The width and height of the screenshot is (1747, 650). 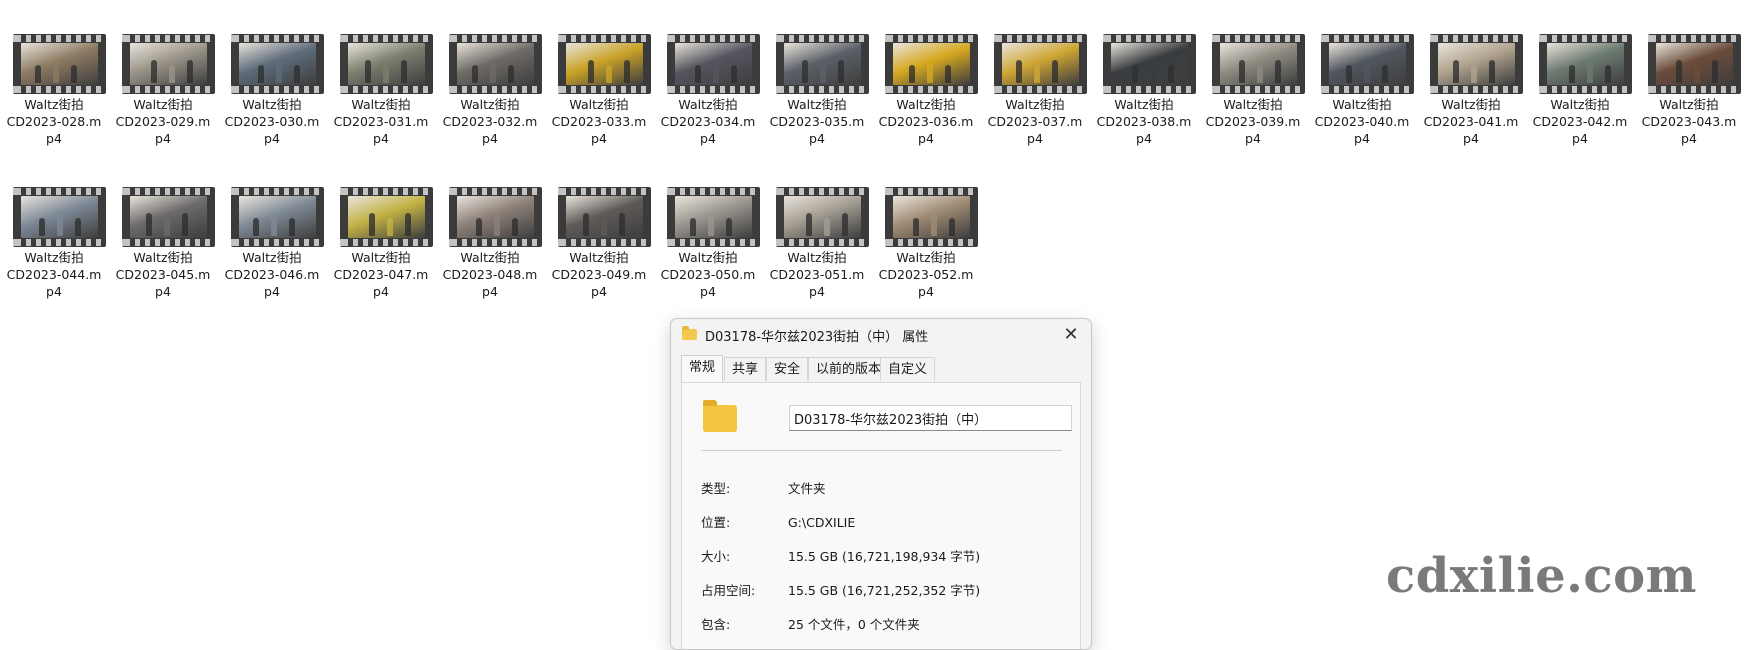 What do you see at coordinates (272, 274) in the screenshot?
I see `file-name: Waltz街拍 CD2023-046.m p4` at bounding box center [272, 274].